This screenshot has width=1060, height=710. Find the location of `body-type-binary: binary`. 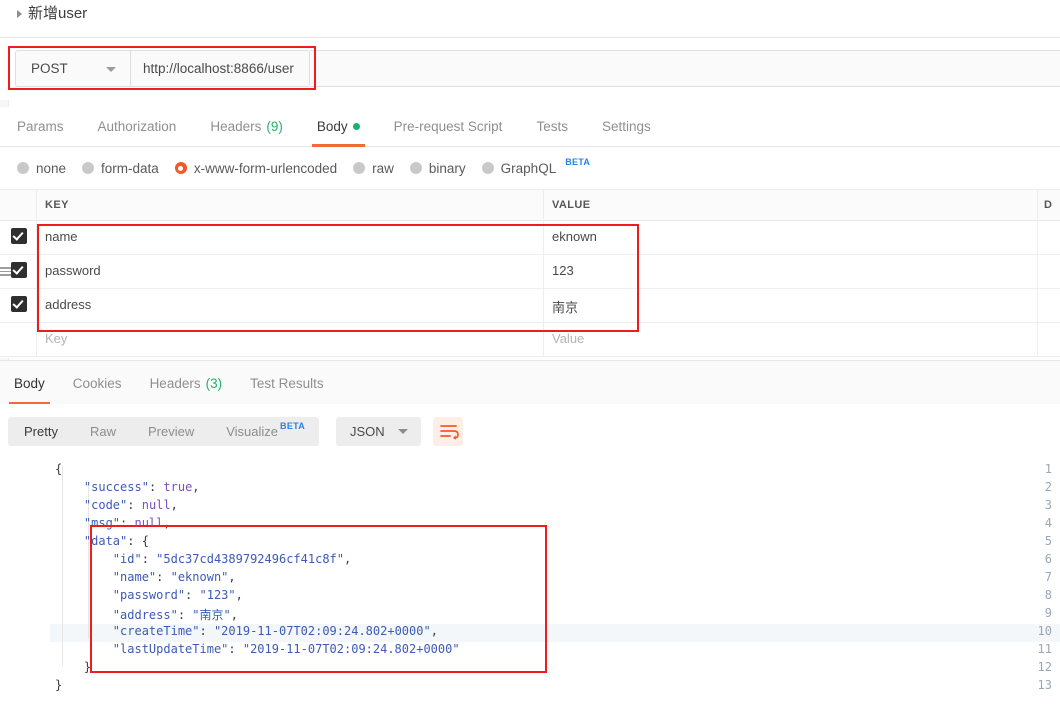

body-type-binary: binary is located at coordinates (437, 168).